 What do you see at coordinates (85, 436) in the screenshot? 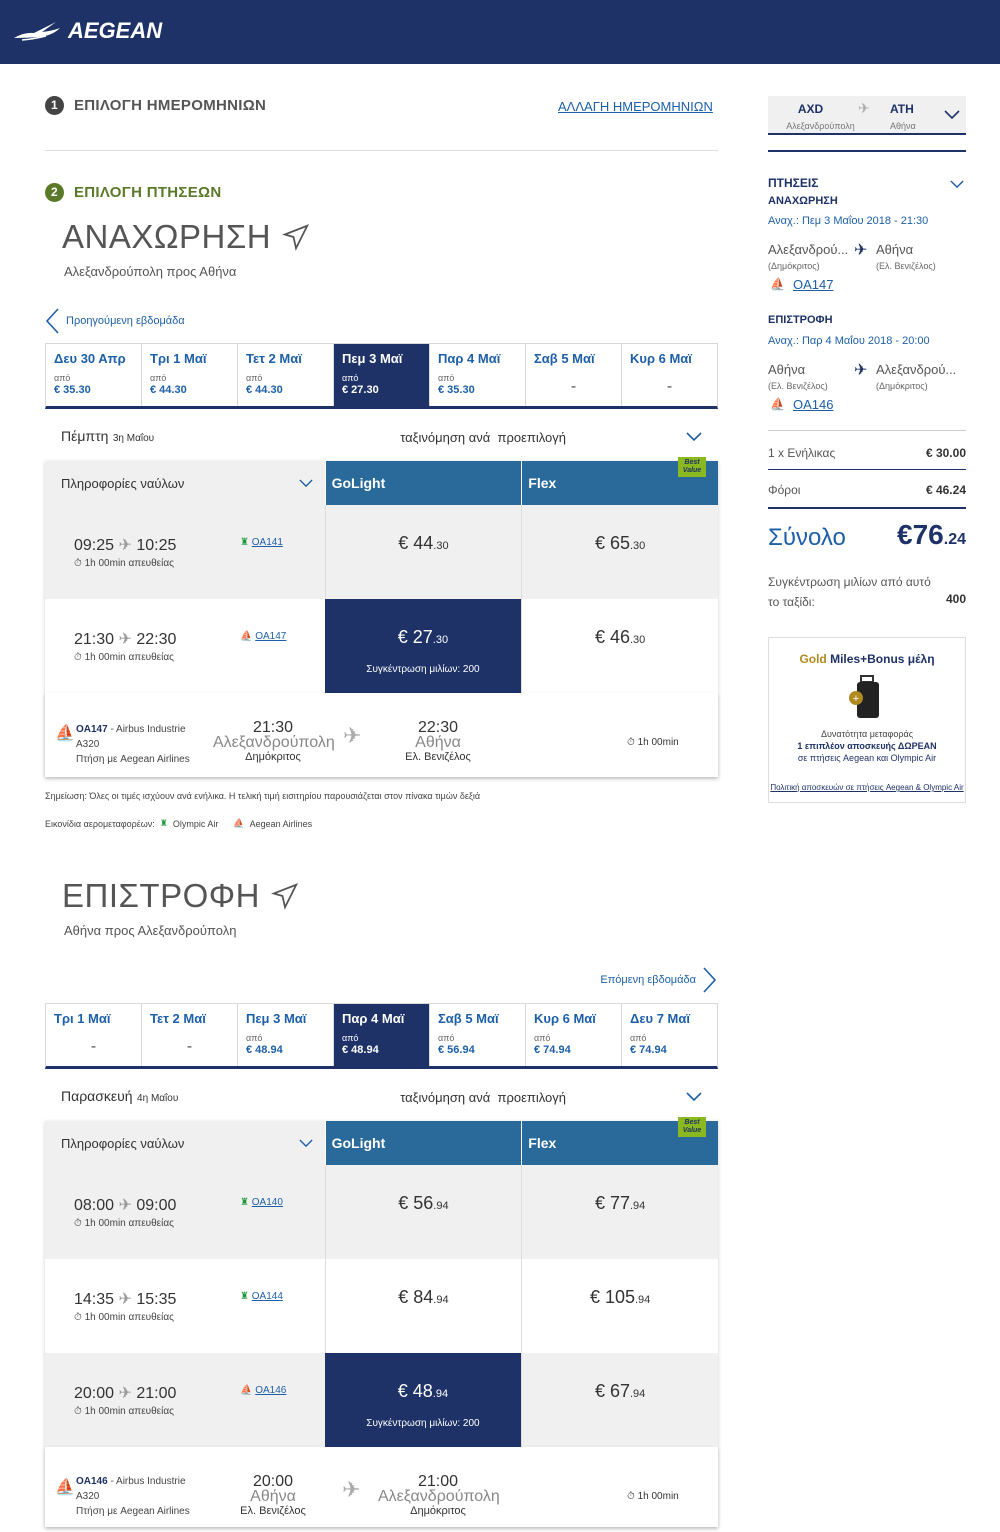
I see `selected-date: Πέμπτη` at bounding box center [85, 436].